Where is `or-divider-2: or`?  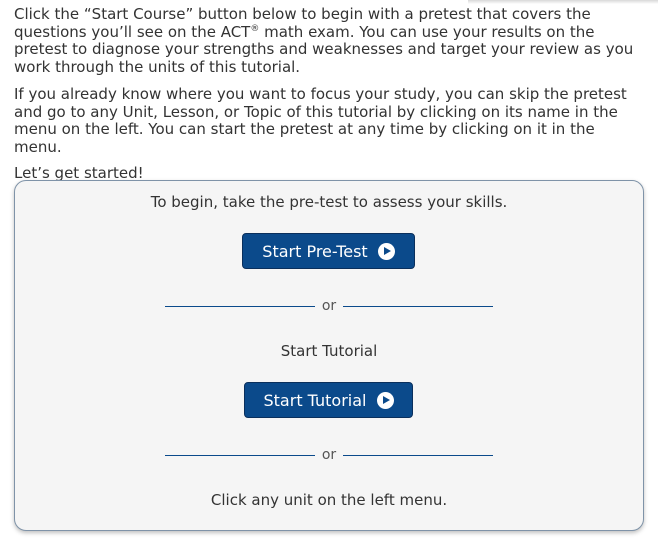
or-divider-2: or is located at coordinates (329, 455).